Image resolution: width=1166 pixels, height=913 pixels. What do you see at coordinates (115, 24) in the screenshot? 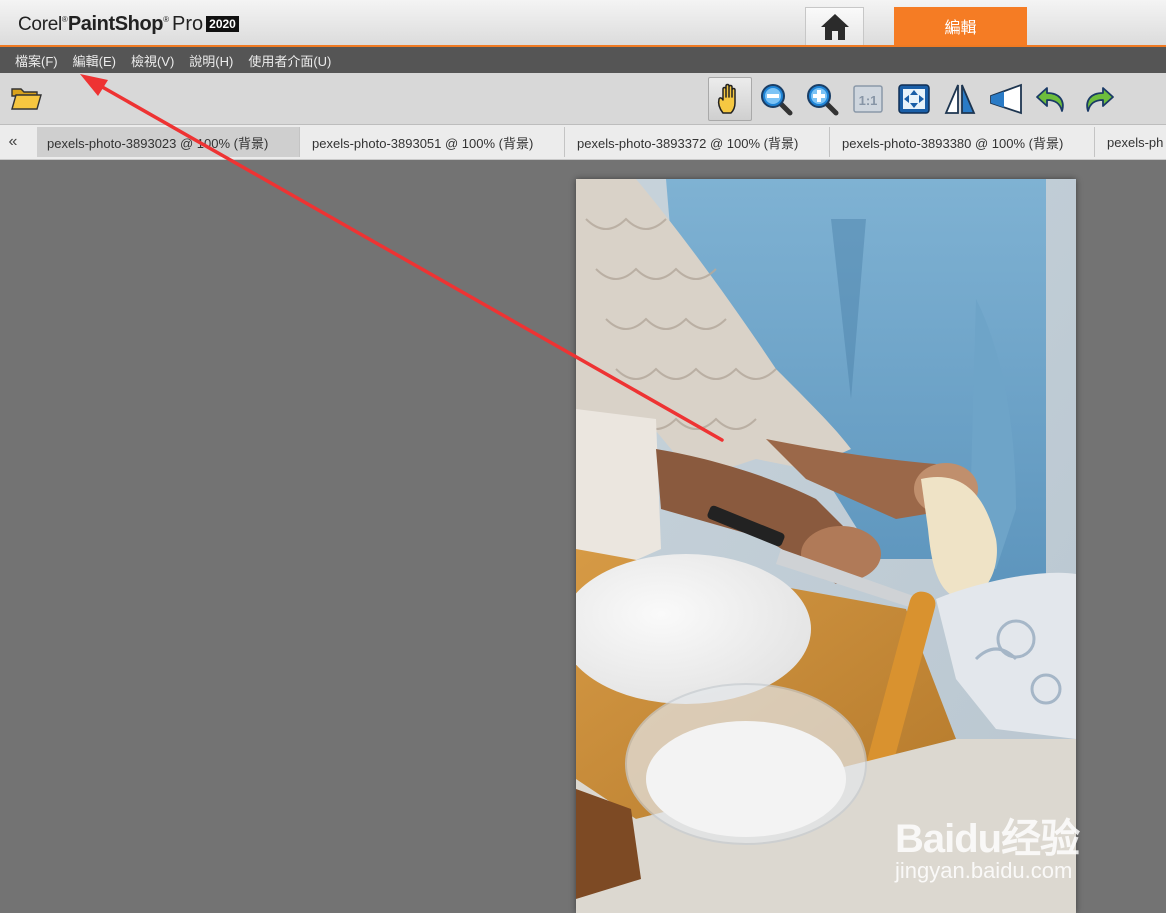
I see `logo-paintshop: PaintShop` at bounding box center [115, 24].